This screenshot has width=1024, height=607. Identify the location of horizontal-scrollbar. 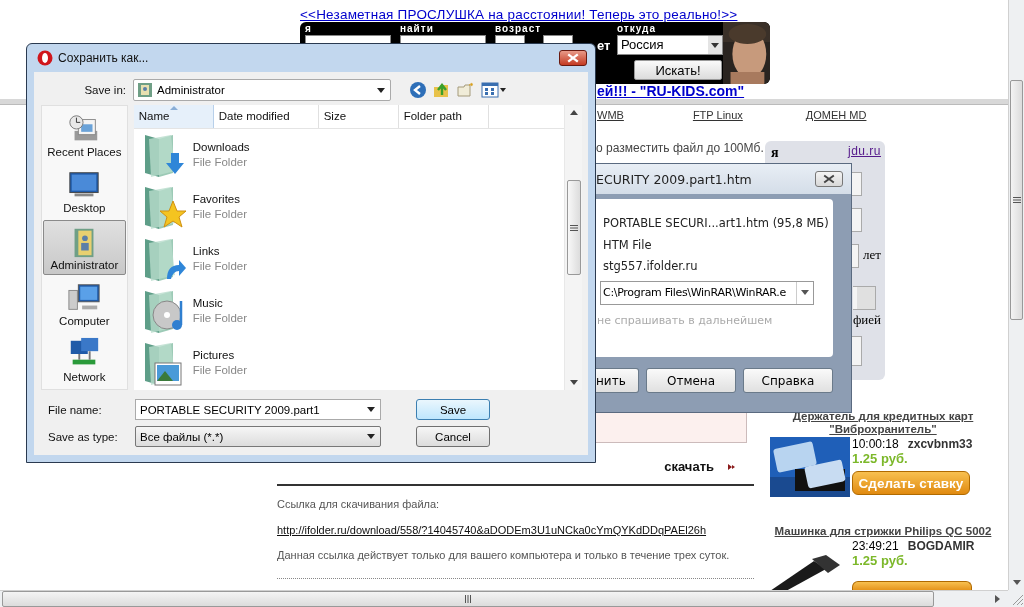
(504, 598).